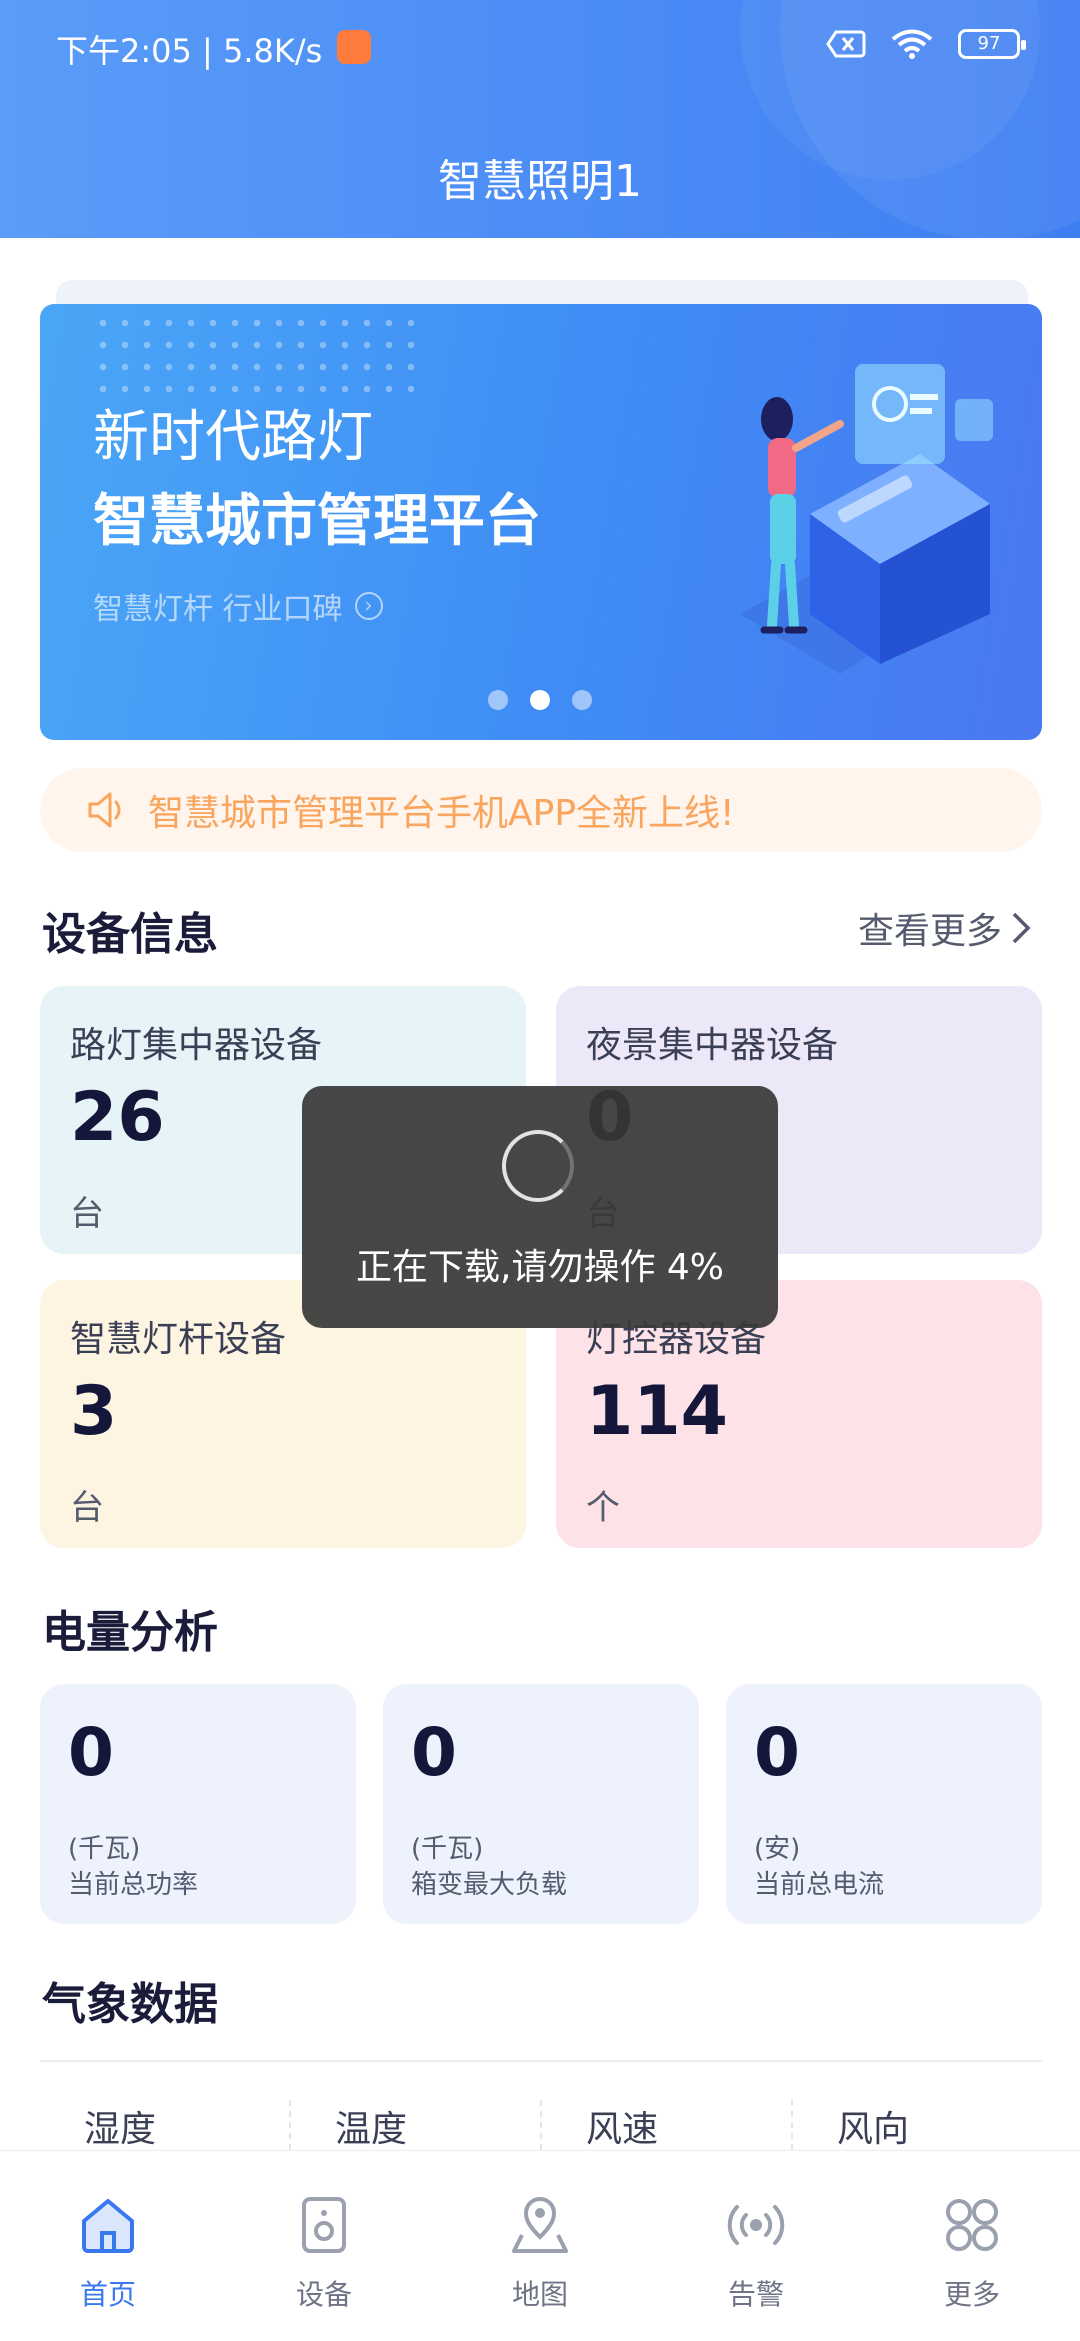 This screenshot has height=2341, width=1080. Describe the element at coordinates (873, 2129) in the screenshot. I see `weather-wind-direction-label: 风向` at that location.